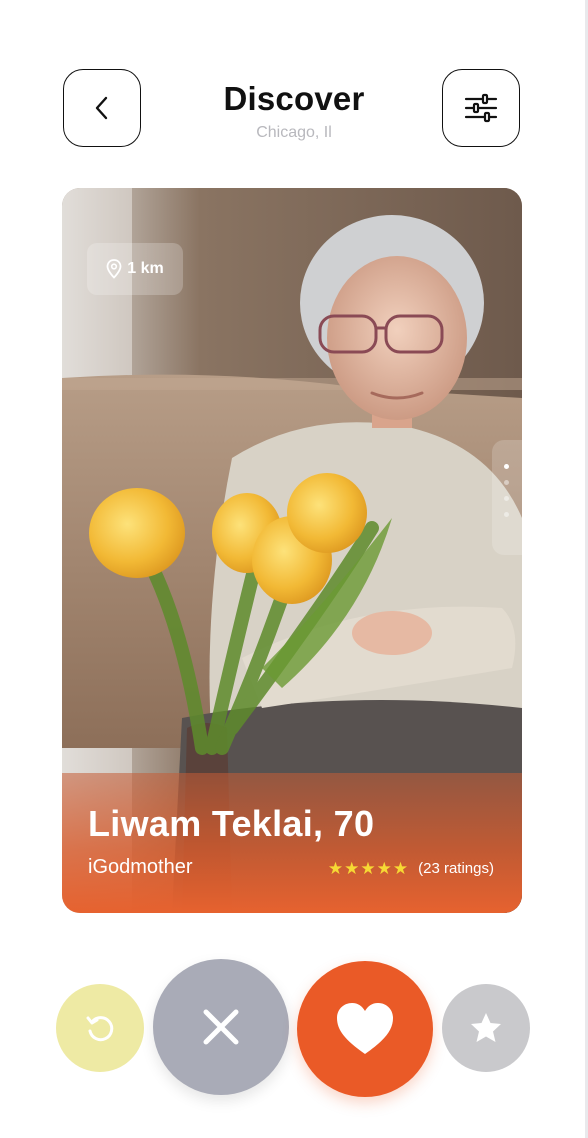 The width and height of the screenshot is (588, 1138). I want to click on distance-label: 1 km, so click(145, 268).